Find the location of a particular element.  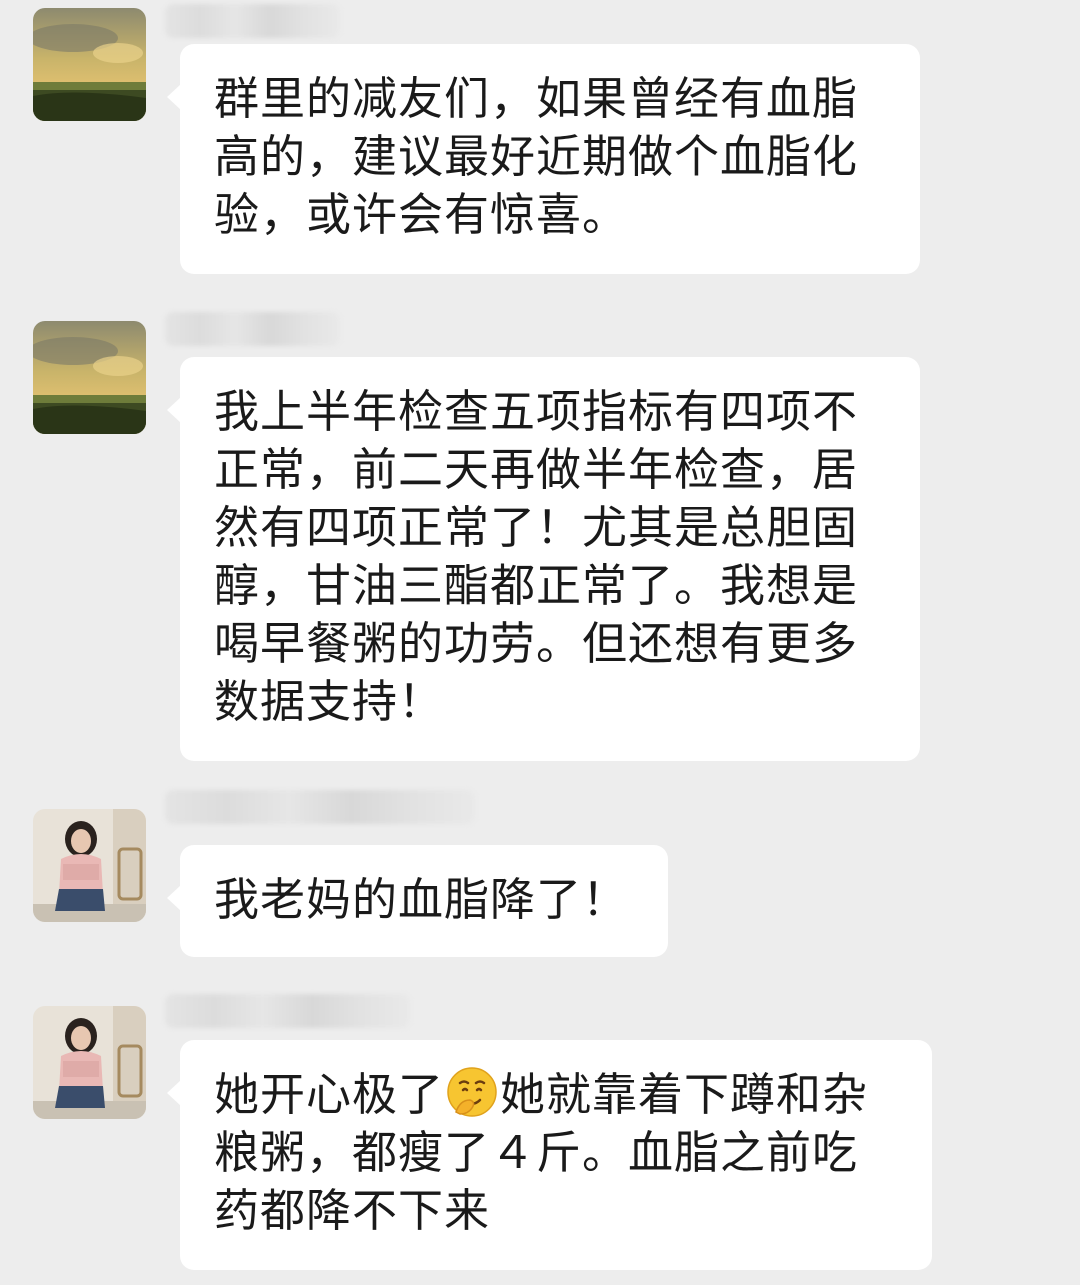

message-text: 她开心极了 她就靠着下蹲和杂 粮粥，都瘦了４斤。血脂之前吃 药都降不下来 is located at coordinates (558, 1153).